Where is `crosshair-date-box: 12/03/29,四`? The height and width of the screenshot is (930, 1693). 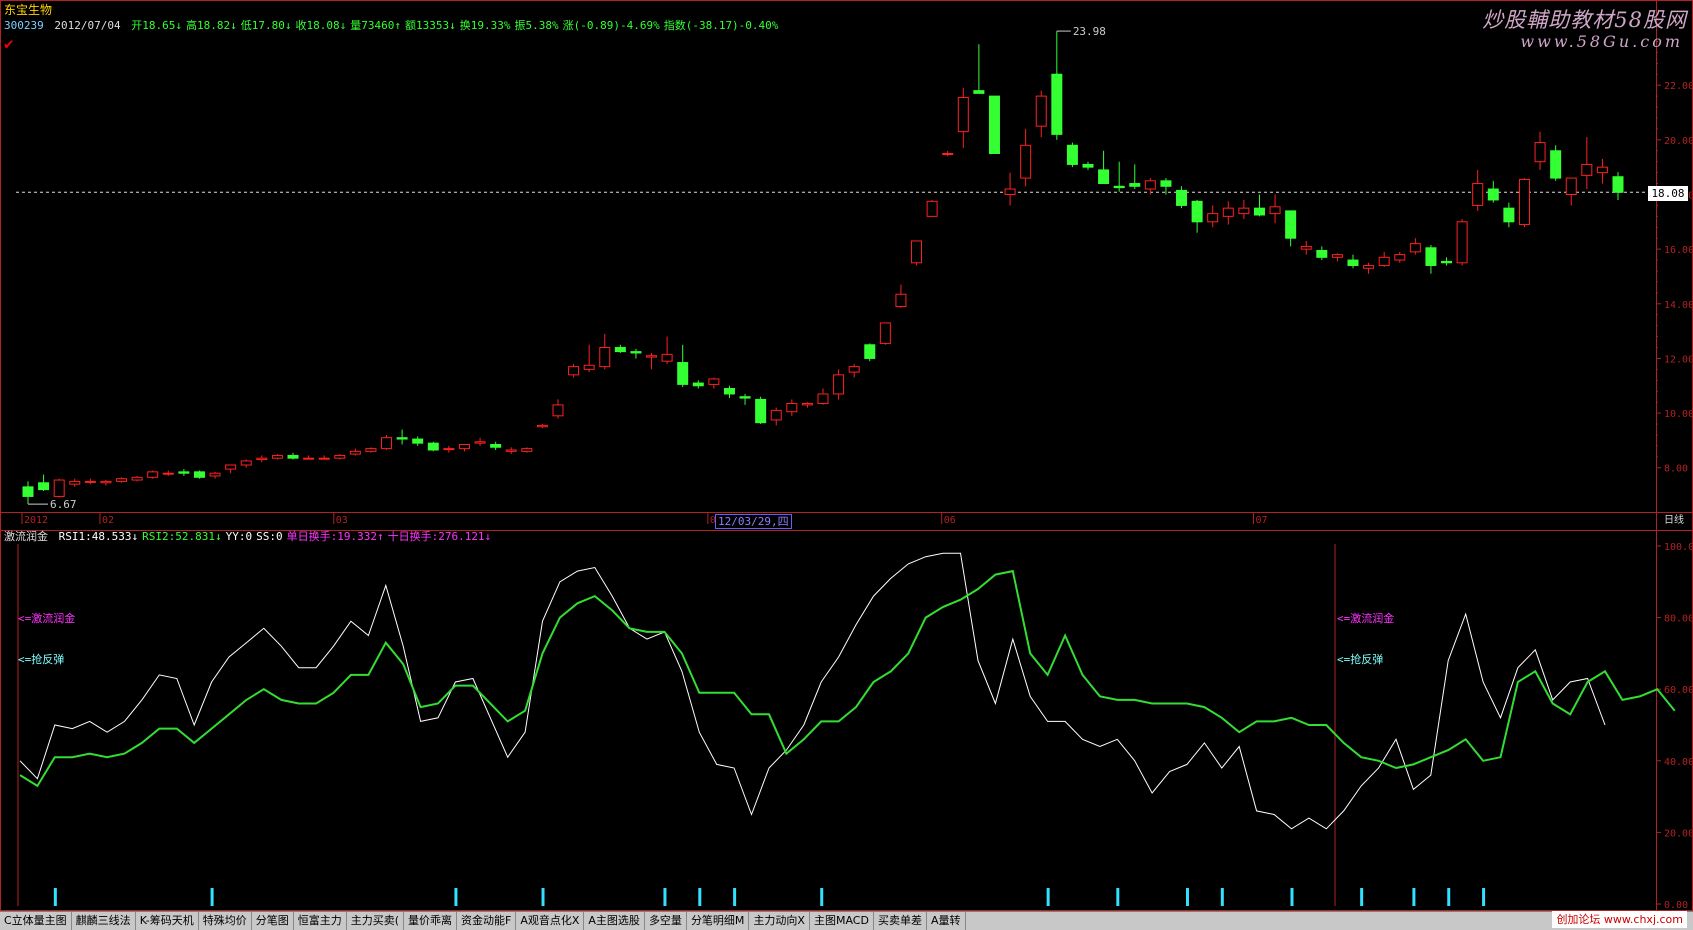
crosshair-date-box: 12/03/29,四 is located at coordinates (753, 521).